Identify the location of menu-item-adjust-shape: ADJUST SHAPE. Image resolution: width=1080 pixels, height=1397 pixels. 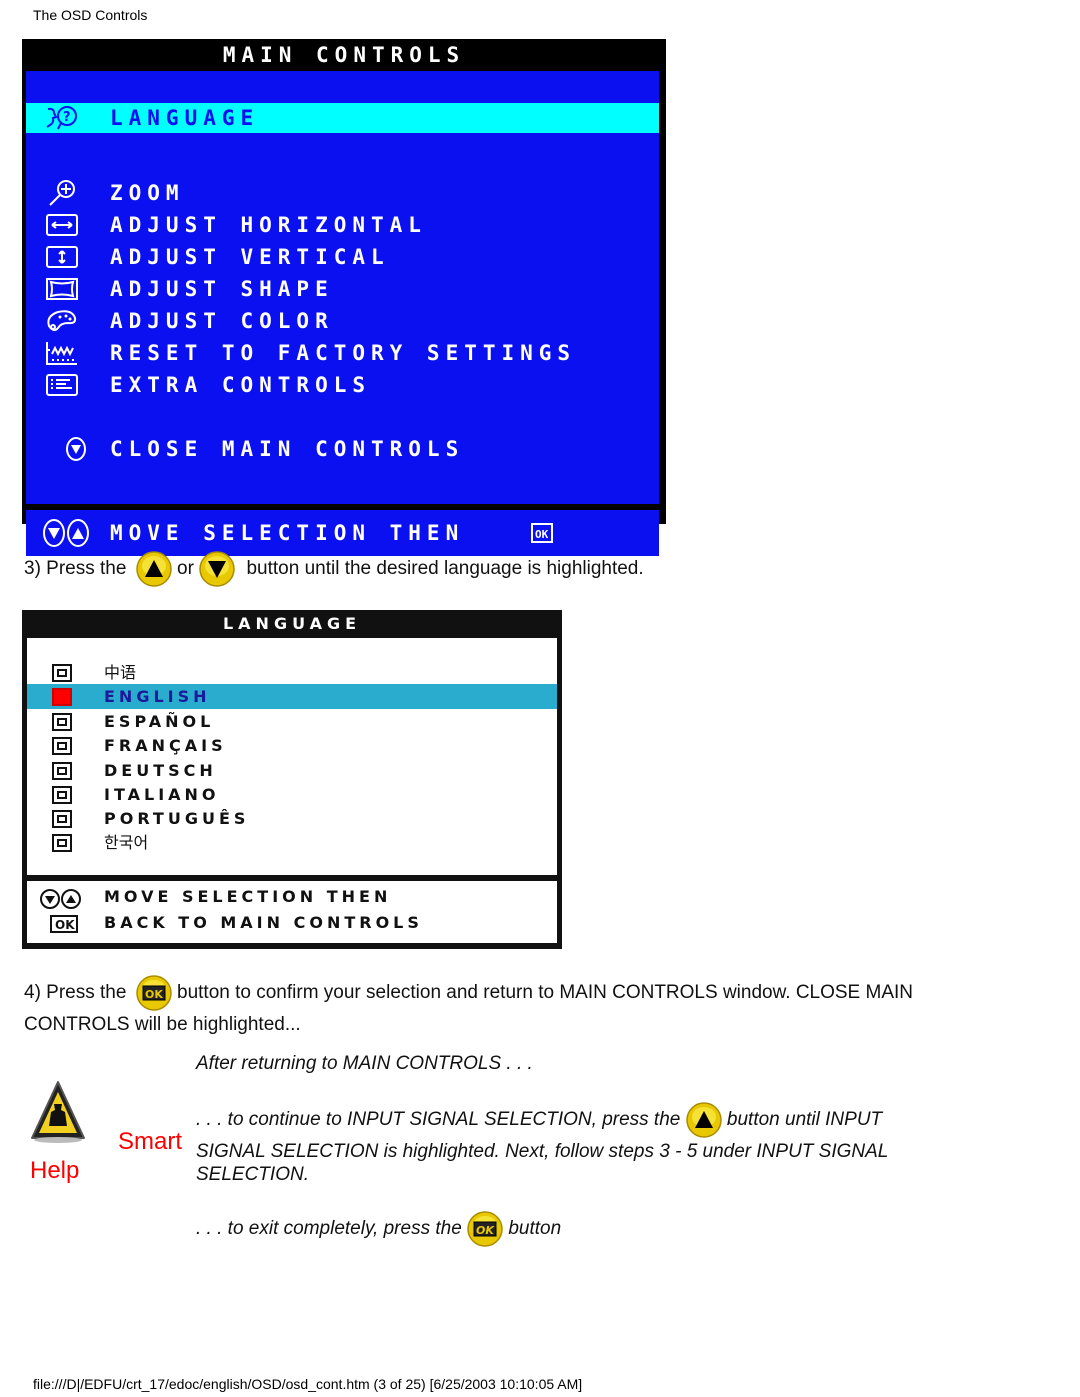
(342, 289).